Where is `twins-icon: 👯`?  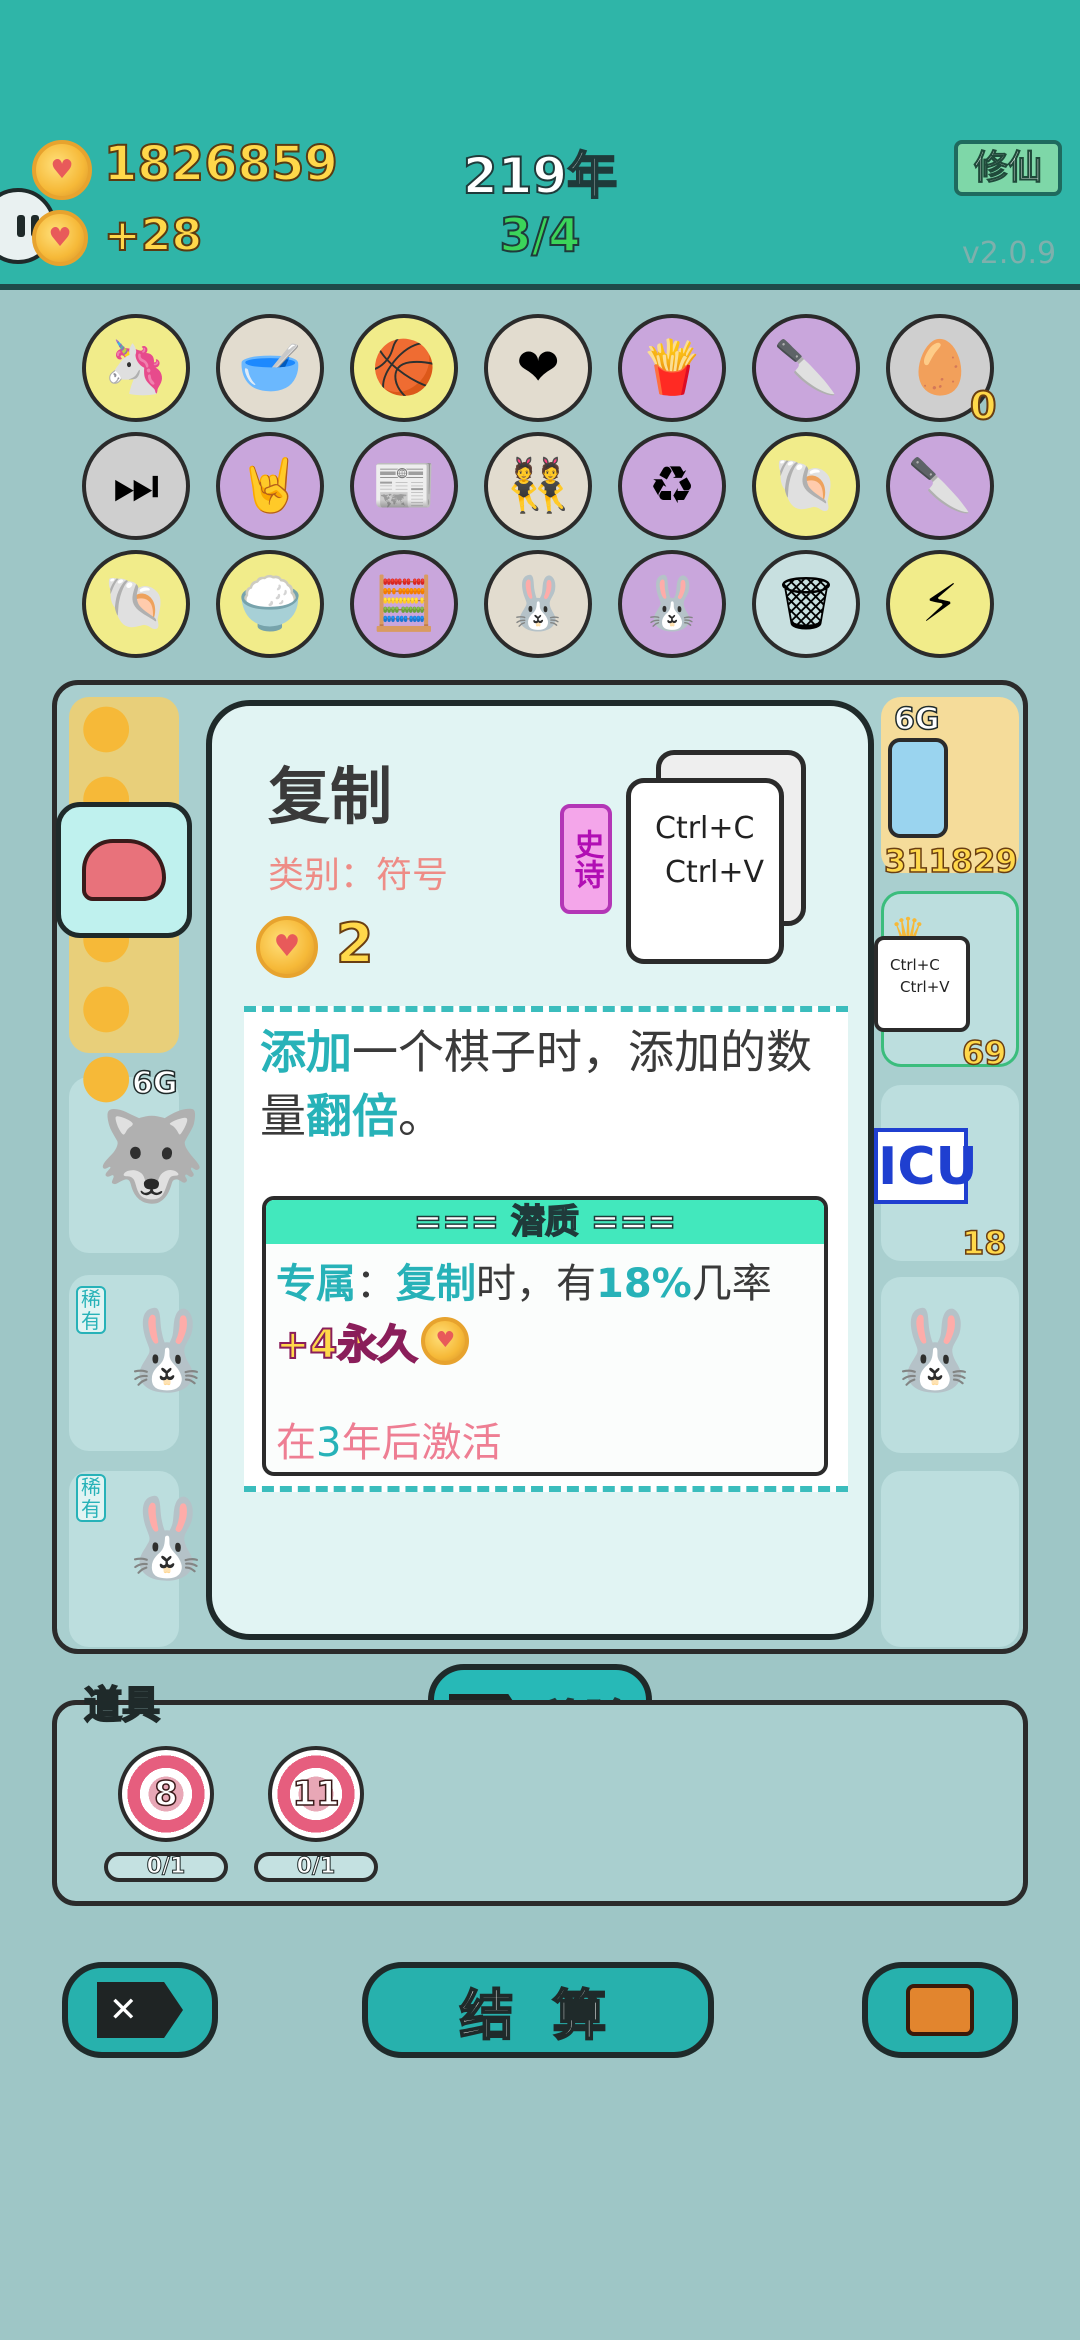 twins-icon: 👯 is located at coordinates (538, 486).